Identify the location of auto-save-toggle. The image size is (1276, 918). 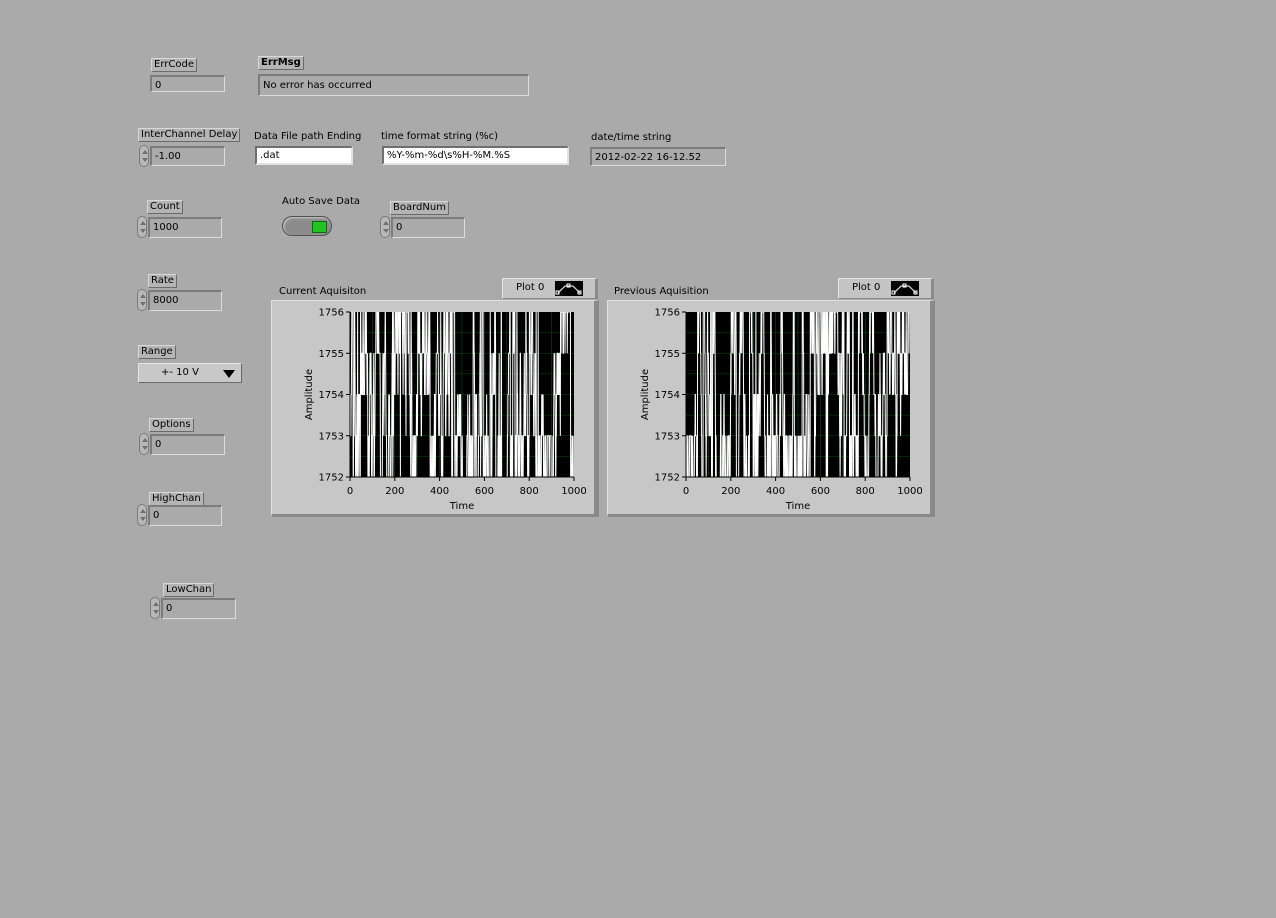
(307, 226).